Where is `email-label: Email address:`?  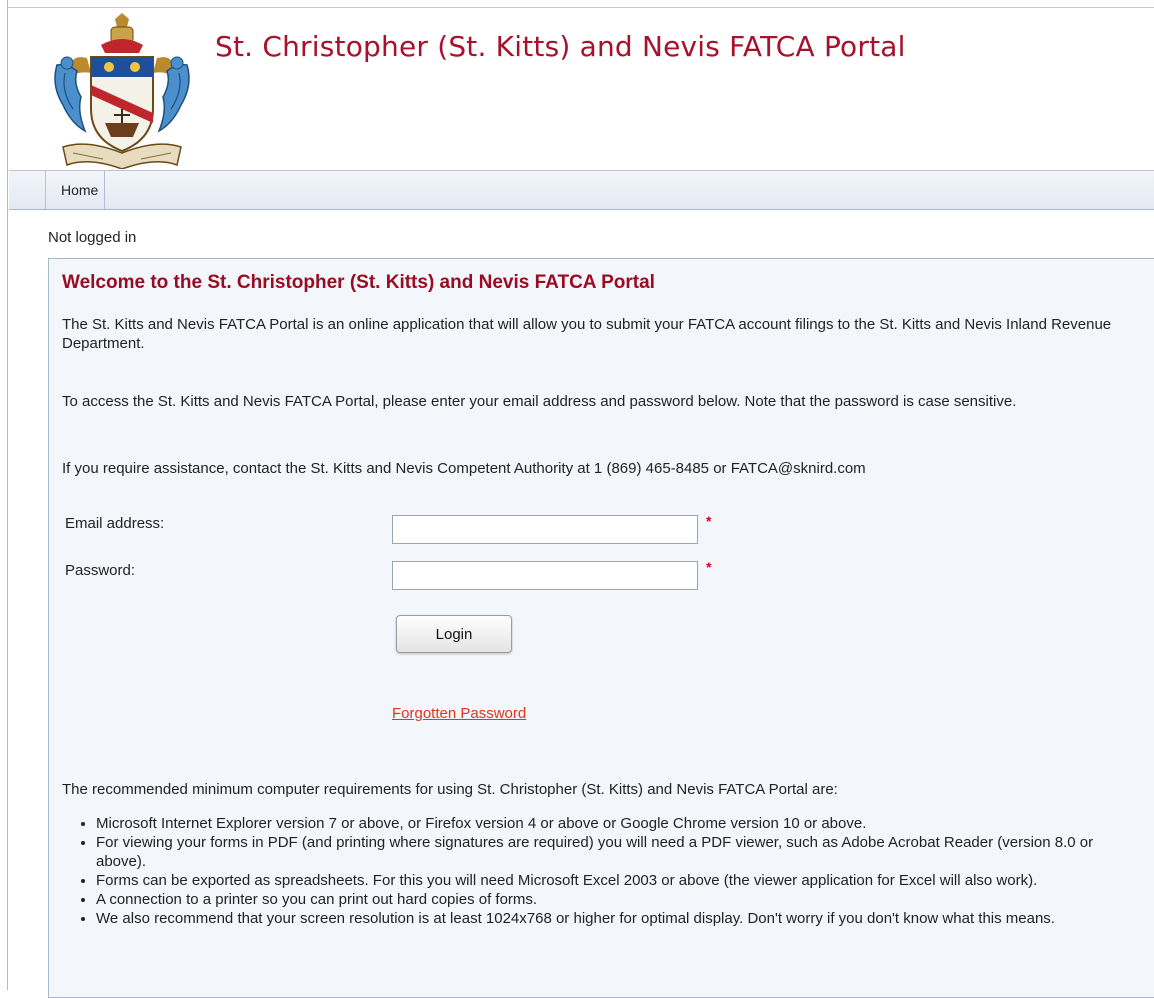
email-label: Email address: is located at coordinates (115, 523).